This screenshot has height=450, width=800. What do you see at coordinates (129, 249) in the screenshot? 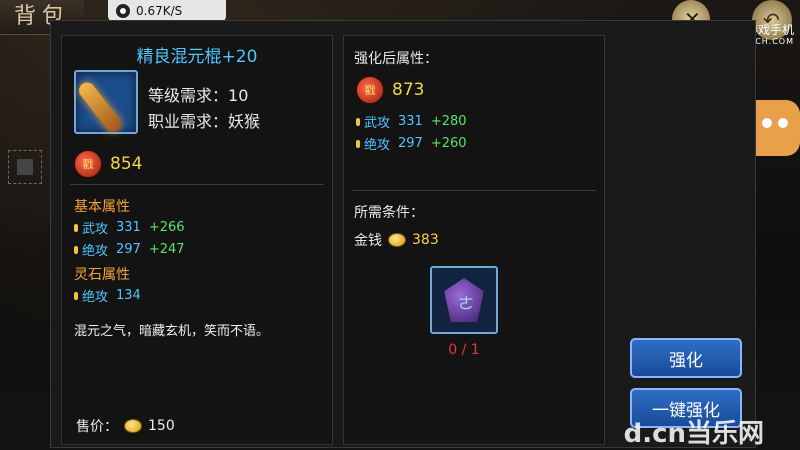
I see `stat-row: 绝攻 297 +247` at bounding box center [129, 249].